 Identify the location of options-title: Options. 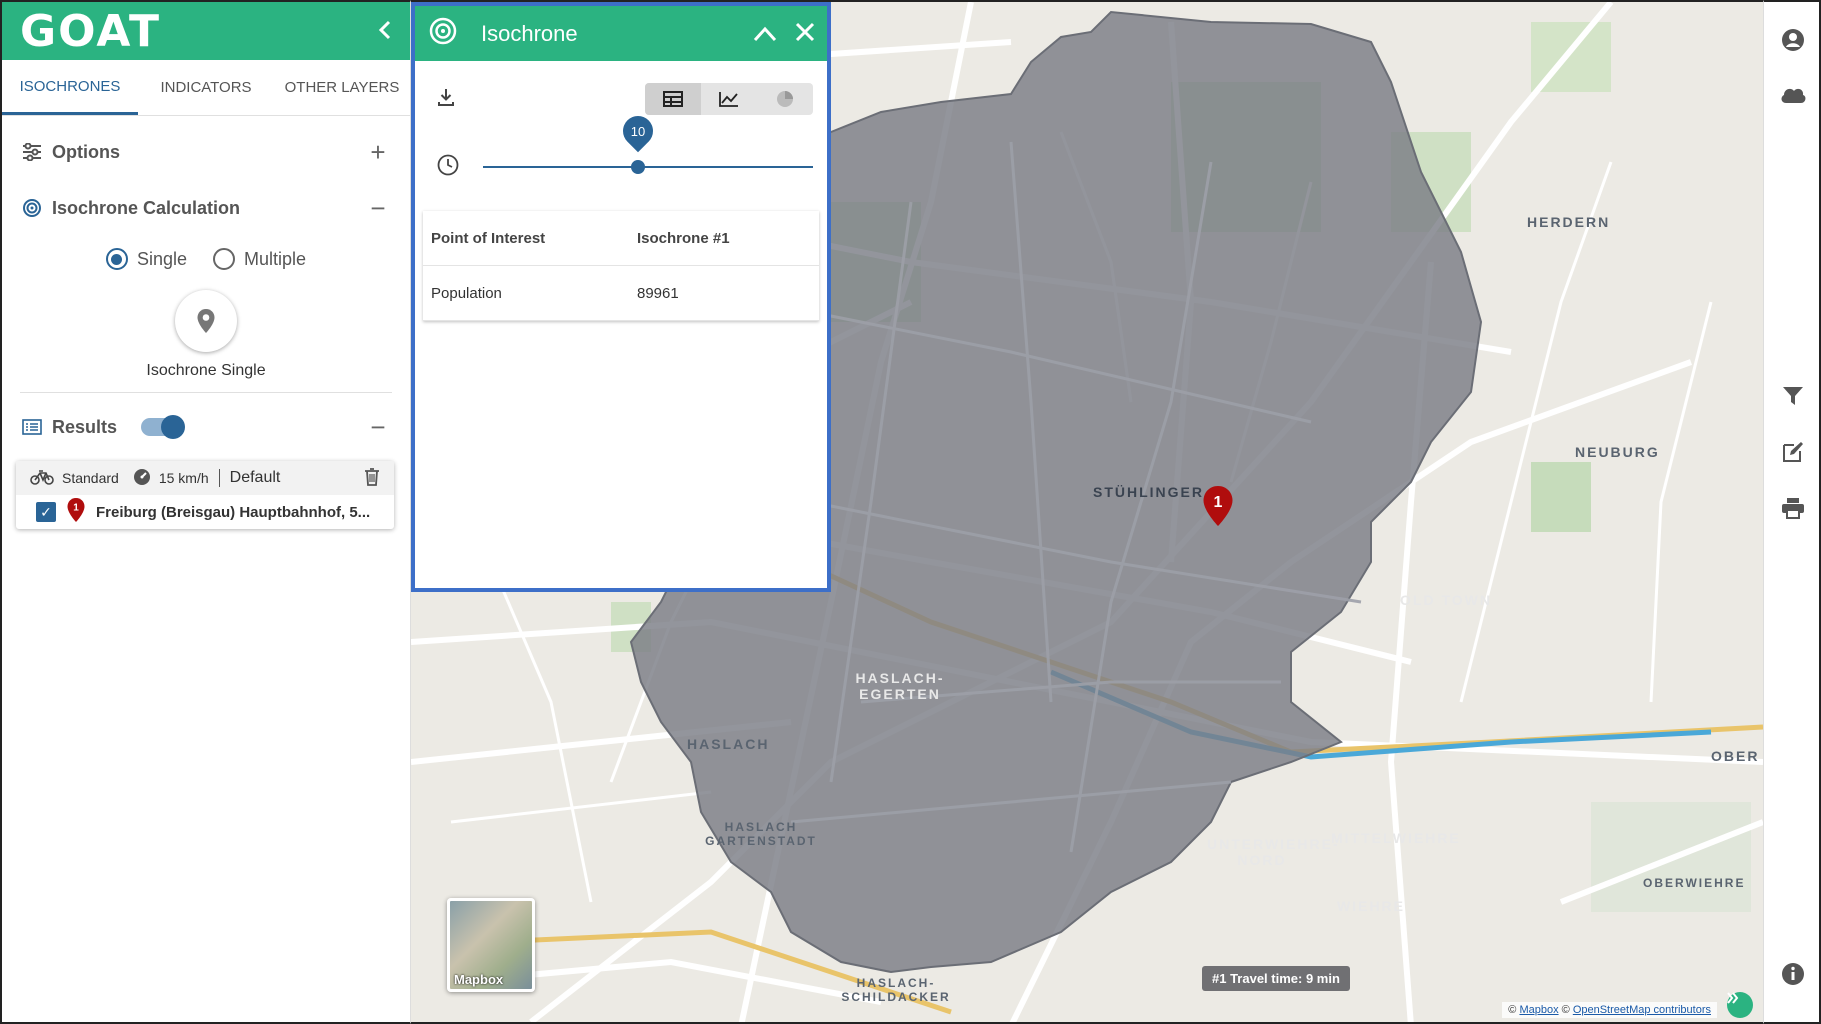
(86, 151).